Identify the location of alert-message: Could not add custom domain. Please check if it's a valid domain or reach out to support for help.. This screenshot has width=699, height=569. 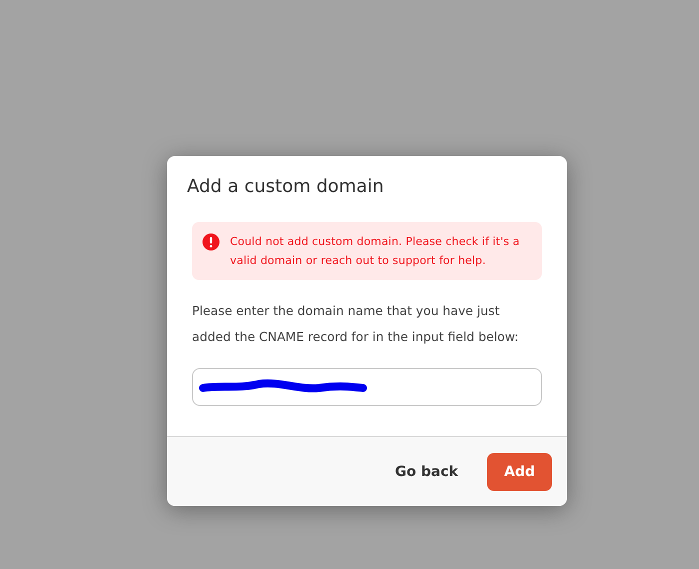
(375, 251).